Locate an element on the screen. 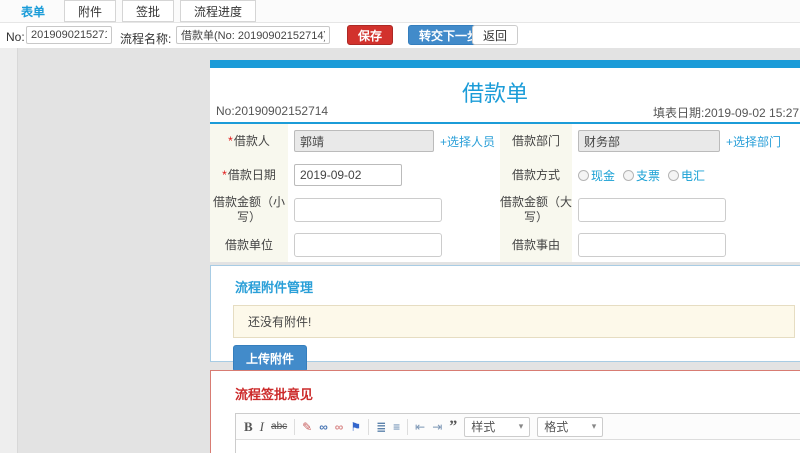 The height and width of the screenshot is (453, 800). fill-date: 填表日期:2019-09-02 15:27:1 is located at coordinates (726, 113).